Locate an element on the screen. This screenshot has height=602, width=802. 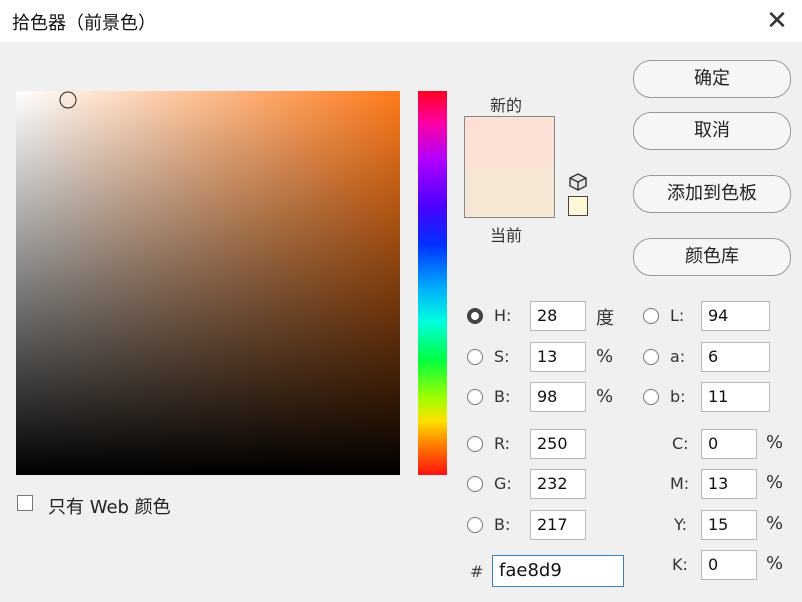
title-bar: 拾色器（前景色） ✕ is located at coordinates (401, 21).